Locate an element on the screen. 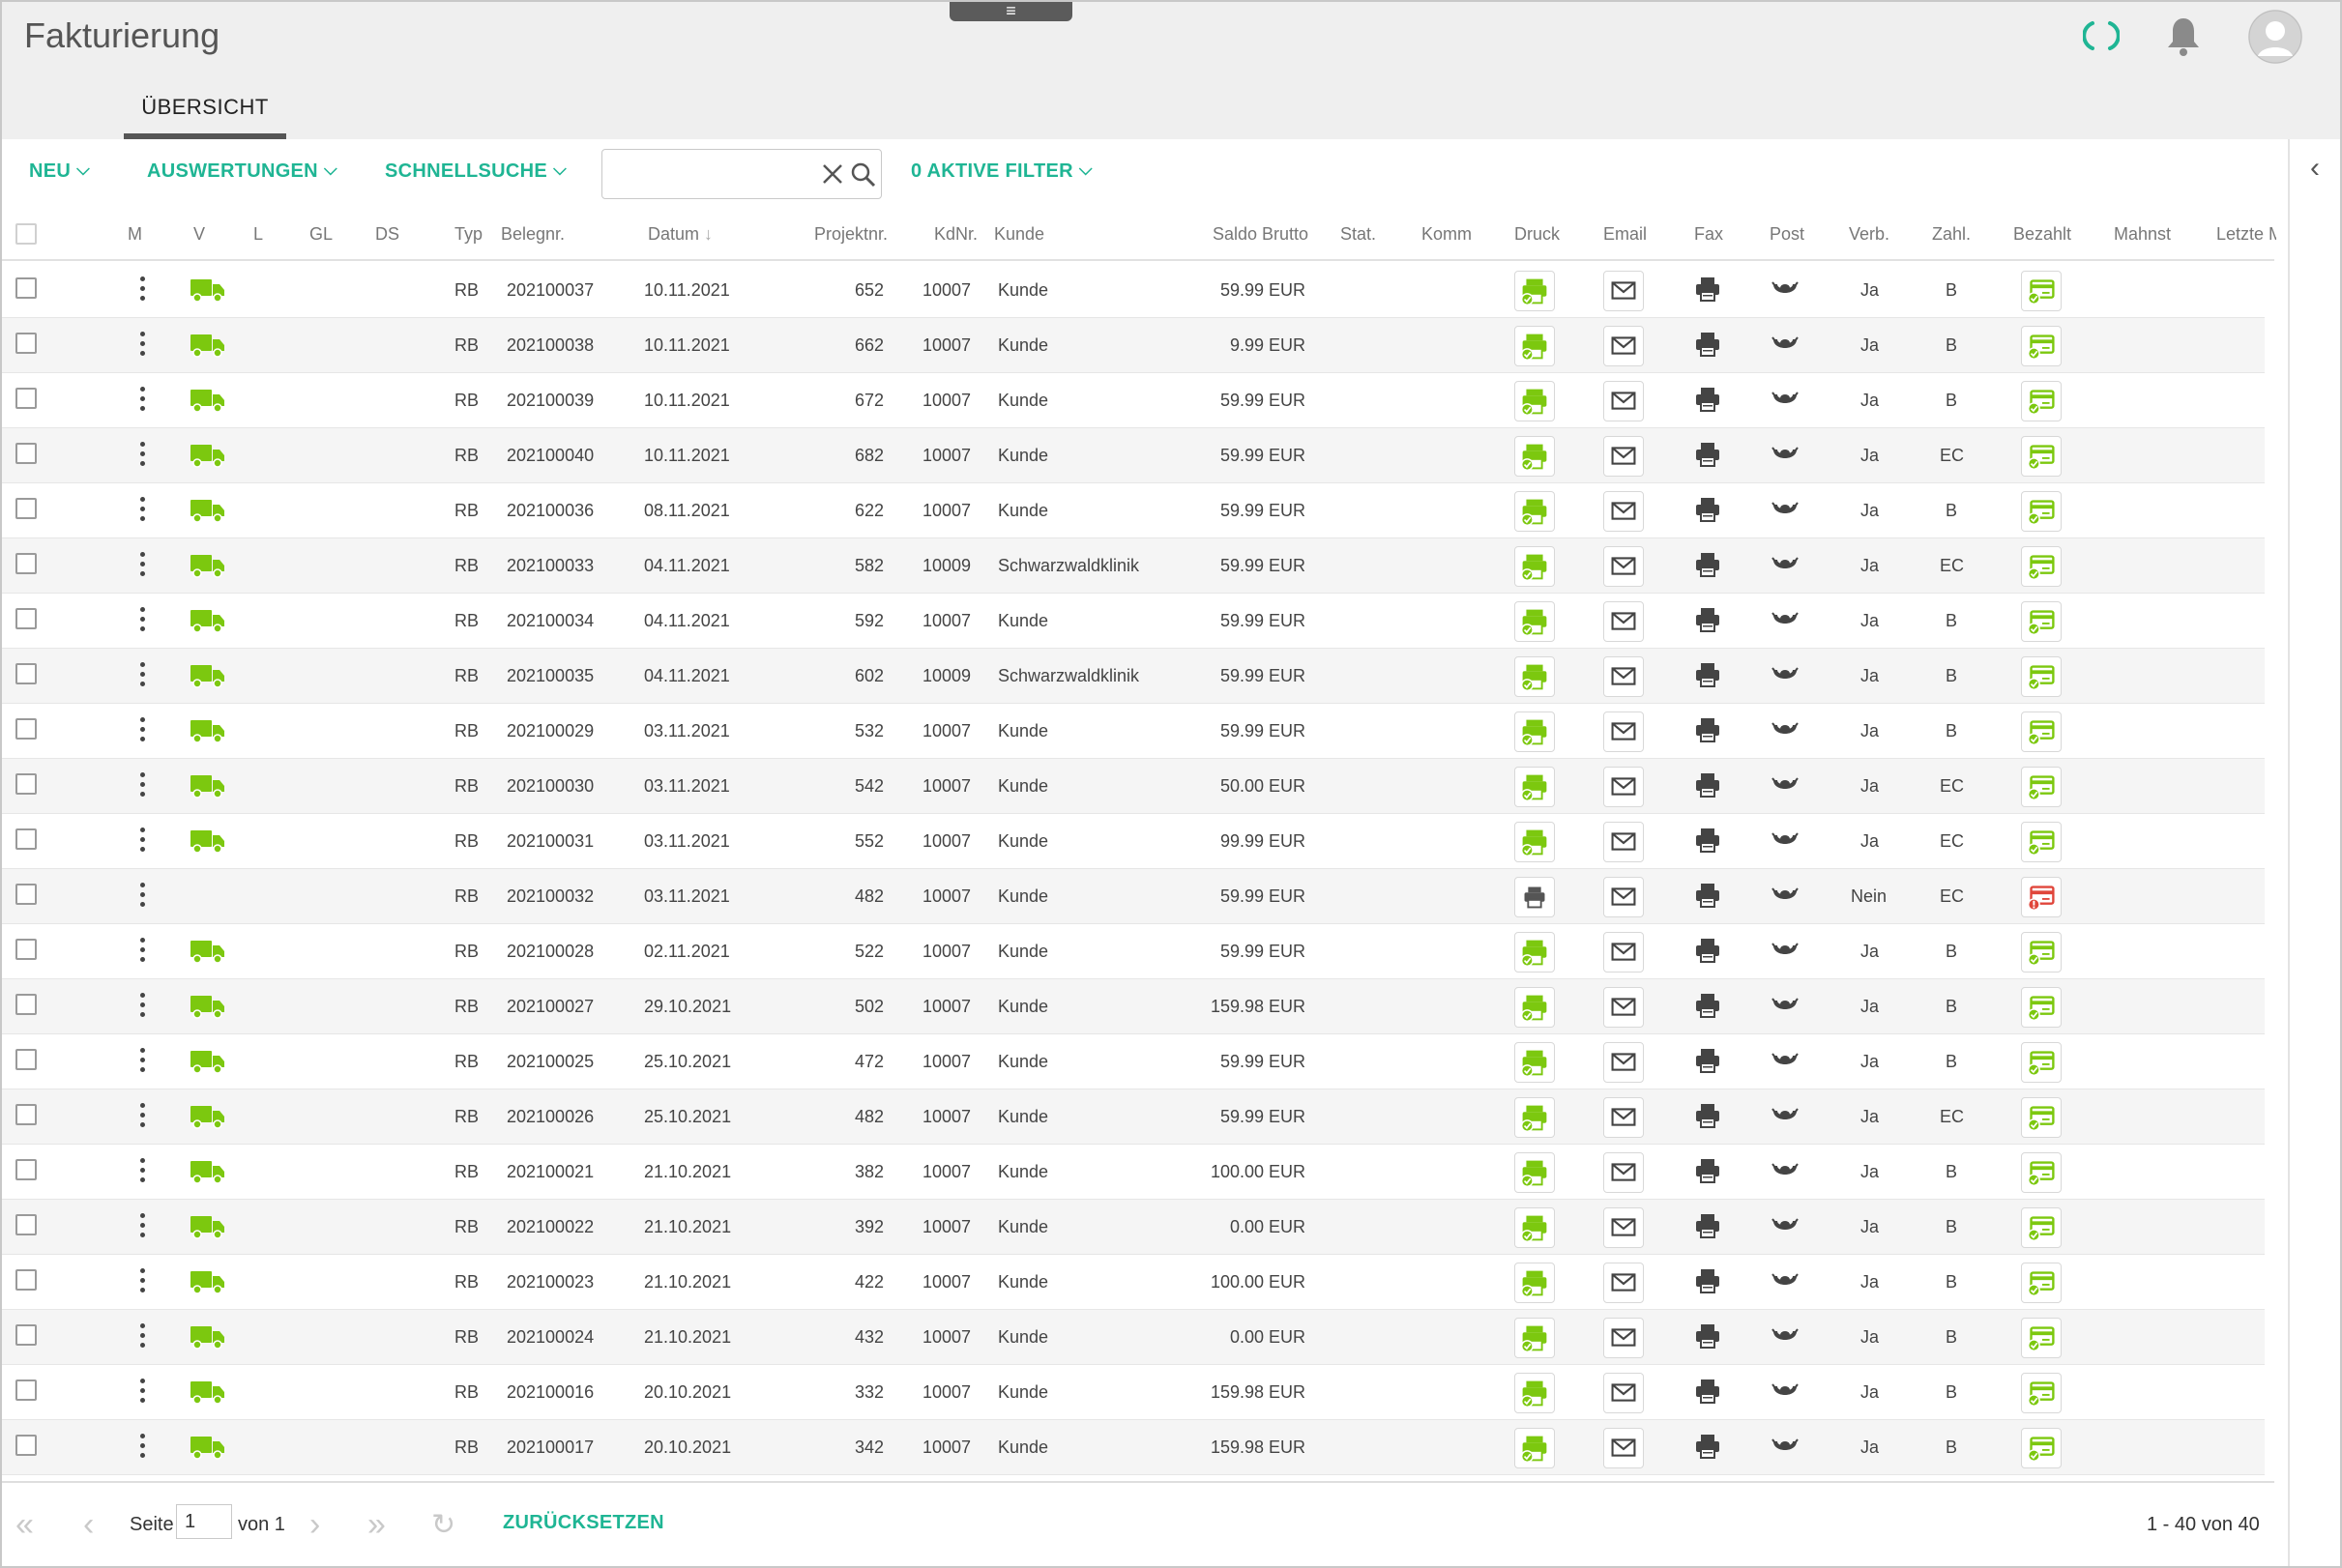  column-header-typ: Typ is located at coordinates (468, 234).